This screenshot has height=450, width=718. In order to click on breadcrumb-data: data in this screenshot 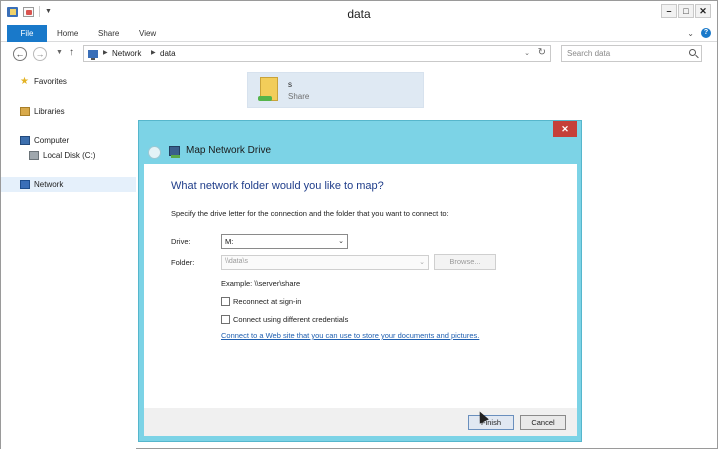, I will do `click(168, 53)`.